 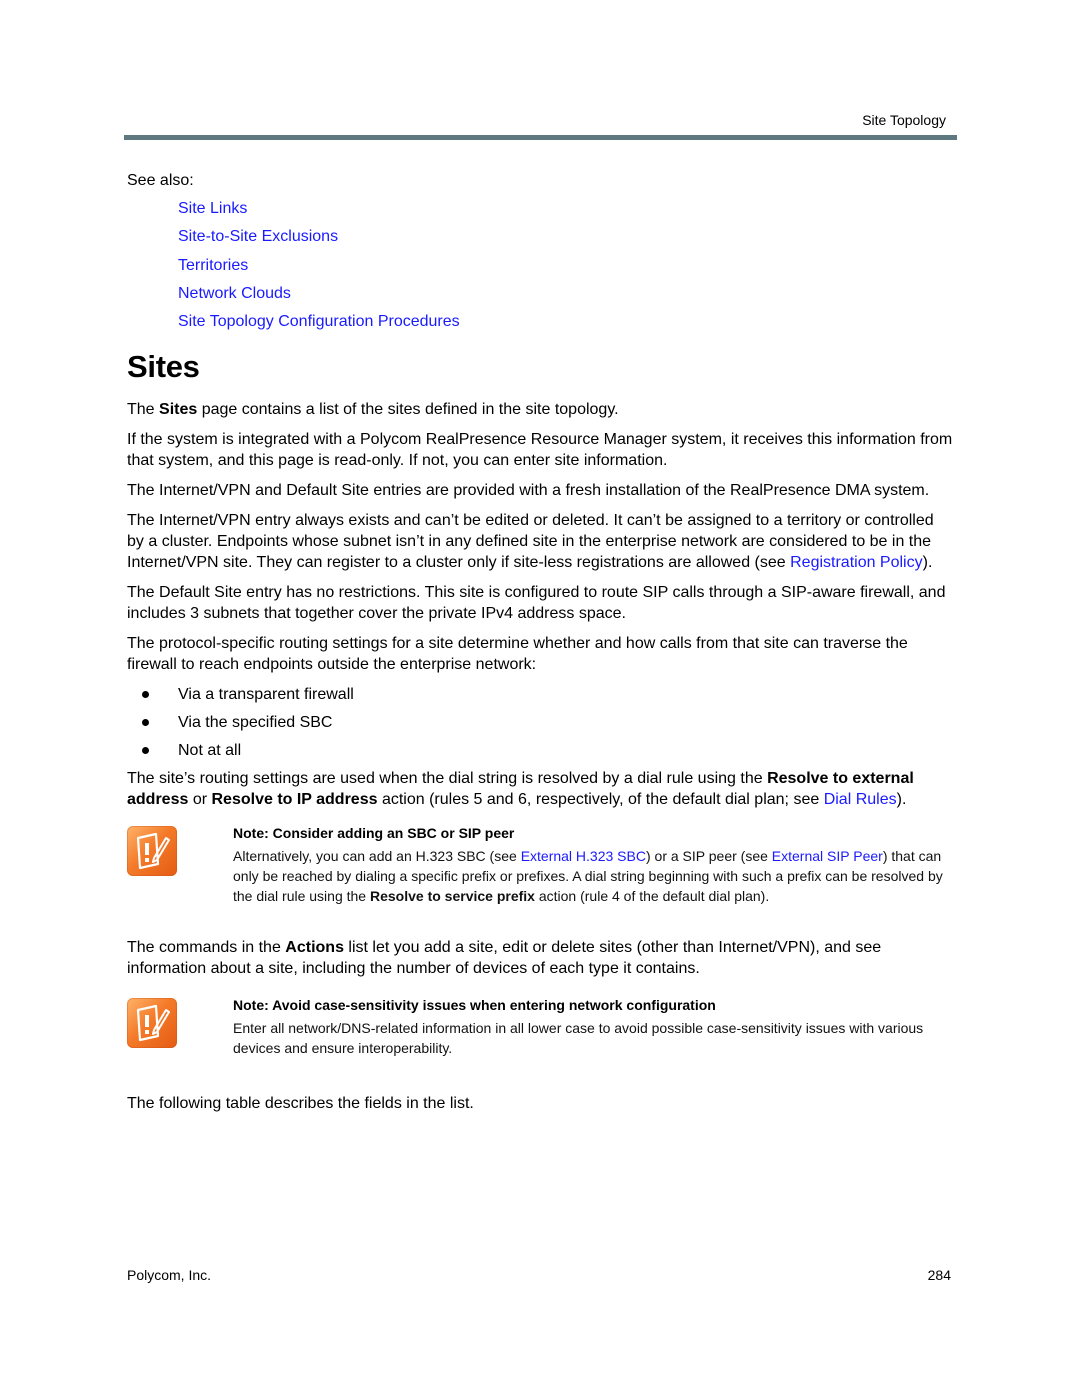 I want to click on text: or, so click(x=200, y=800).